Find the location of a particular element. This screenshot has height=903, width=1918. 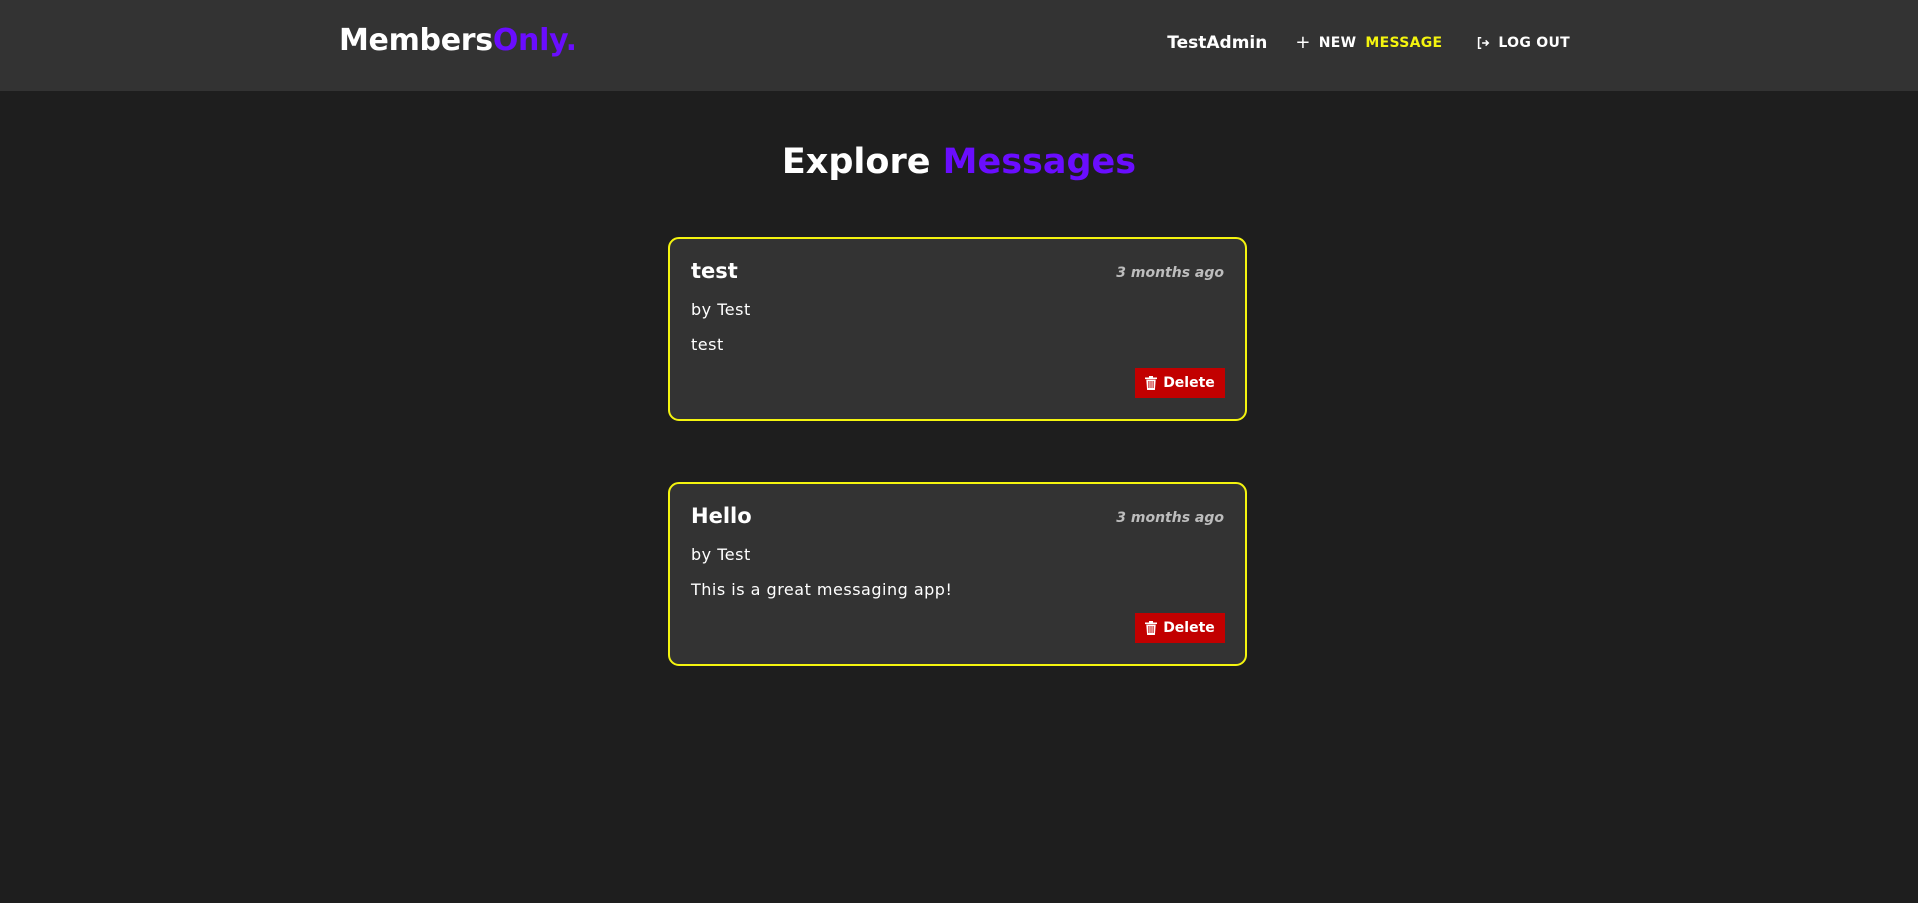

message-body: This is a great messaging app! is located at coordinates (822, 589).